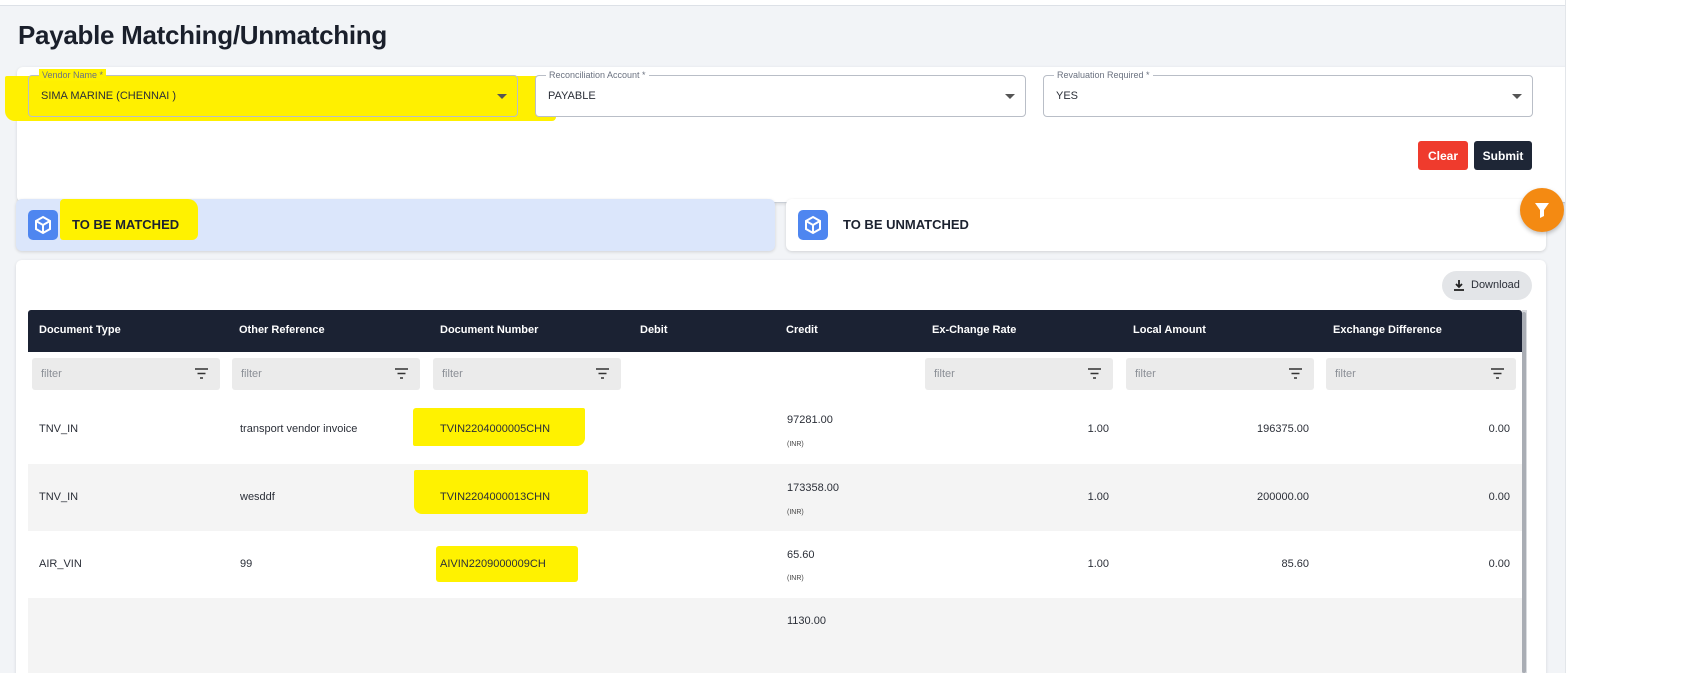 This screenshot has height=673, width=1694. What do you see at coordinates (806, 621) in the screenshot?
I see `cell-credit: 1130.00` at bounding box center [806, 621].